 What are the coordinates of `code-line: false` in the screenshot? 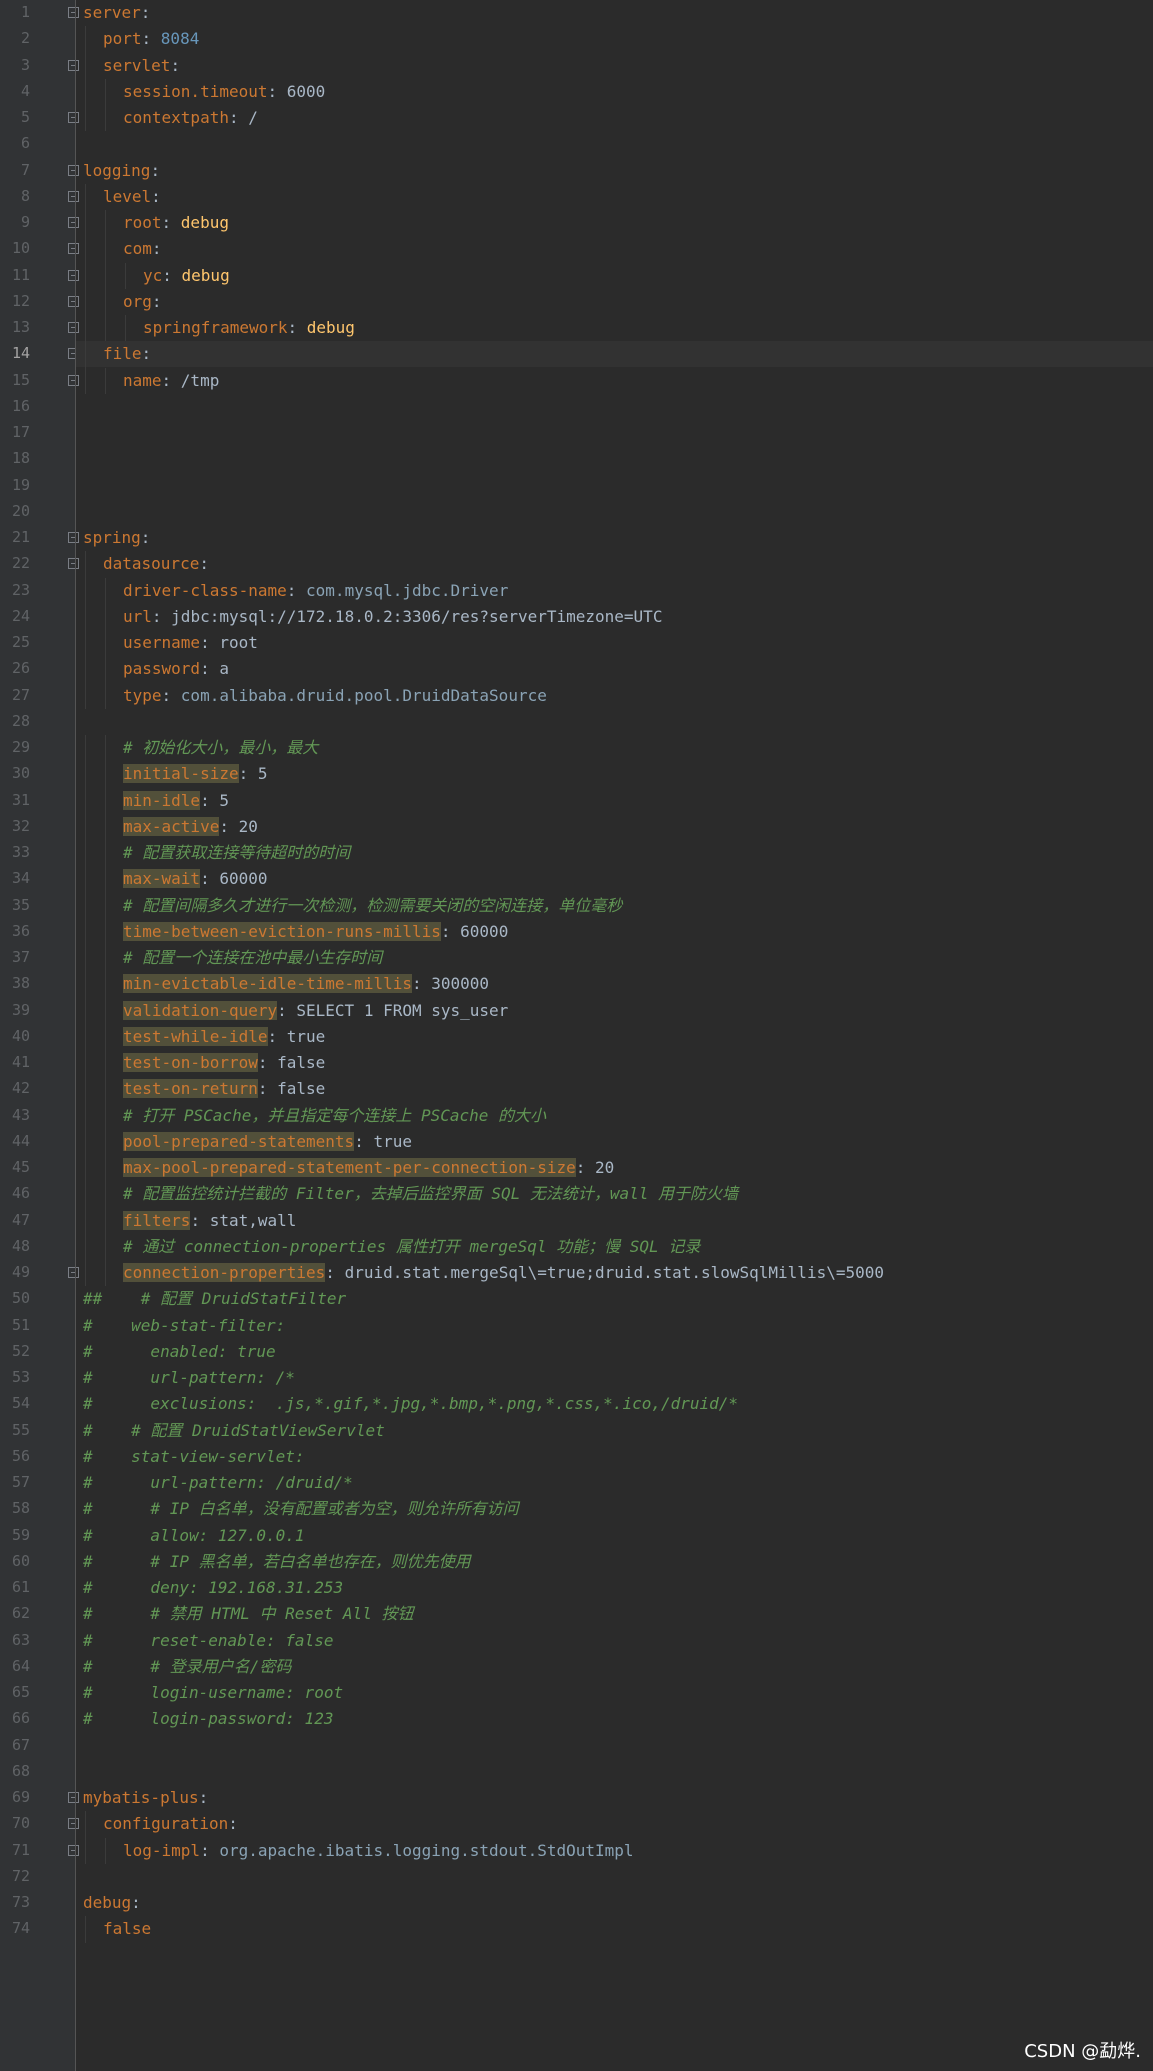 It's located at (127, 1934).